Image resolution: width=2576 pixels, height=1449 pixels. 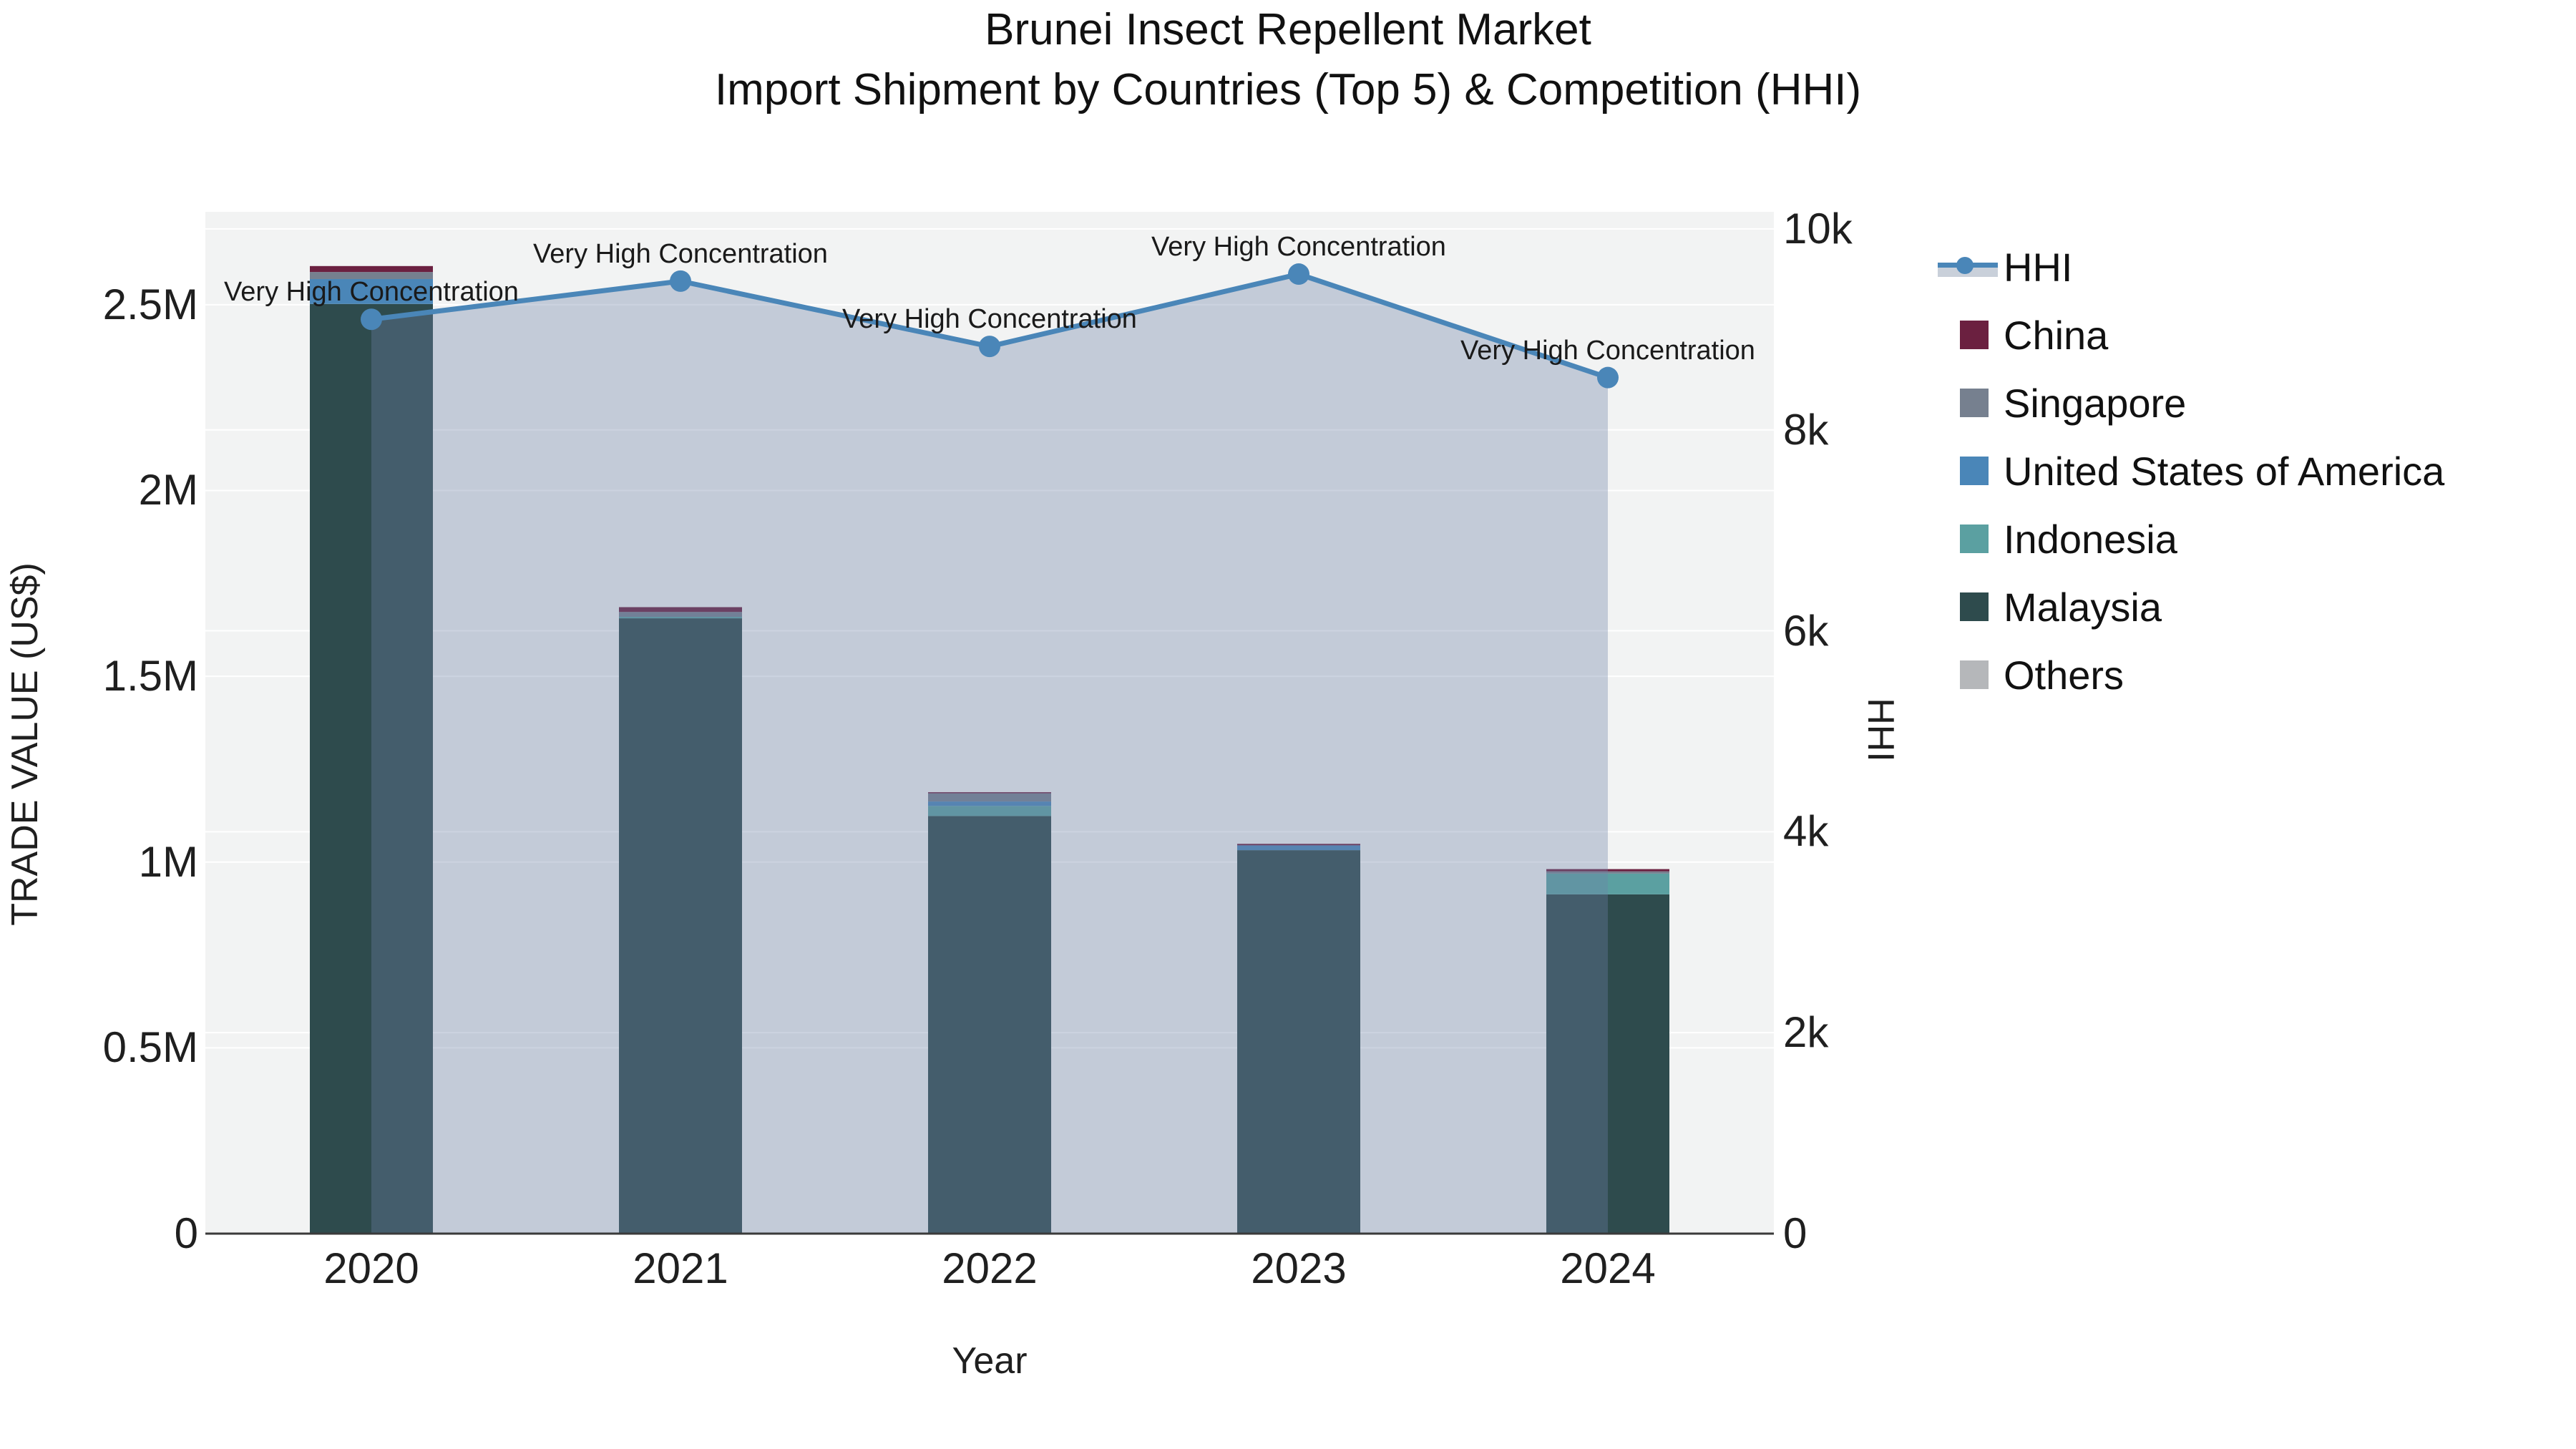 What do you see at coordinates (1806, 831) in the screenshot?
I see `y-right-tick-4k: 4k` at bounding box center [1806, 831].